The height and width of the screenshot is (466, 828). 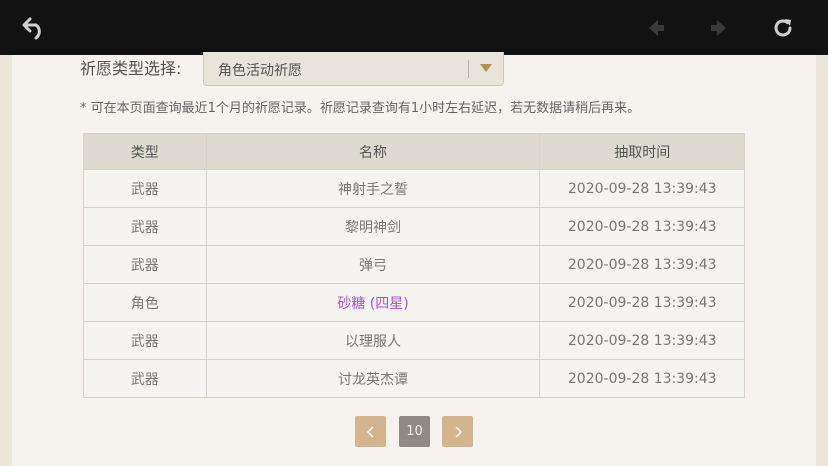 I want to click on table-row: 武器 黎明神剑 2020-09-28 13:39:43, so click(x=414, y=226).